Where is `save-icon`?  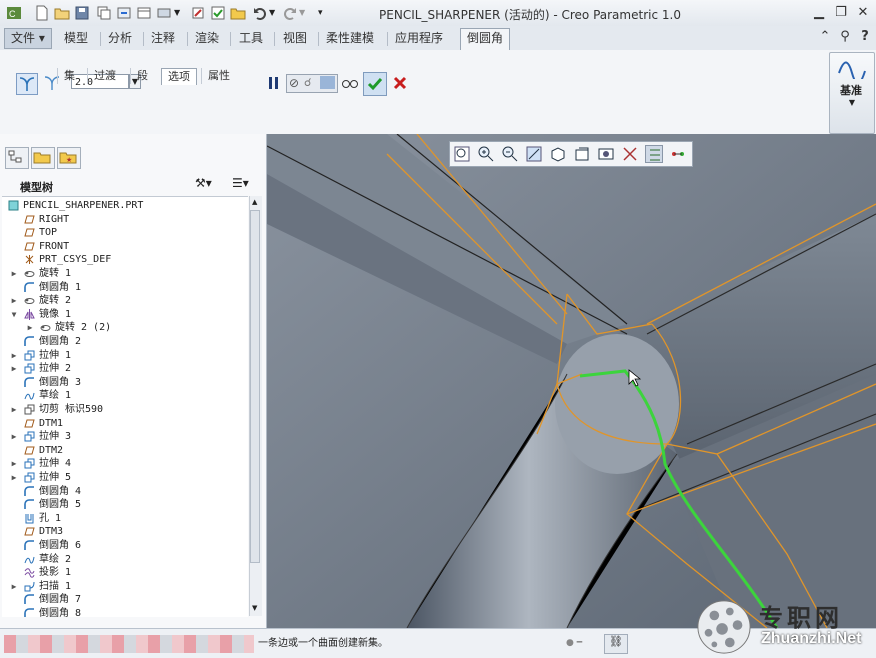 save-icon is located at coordinates (82, 13).